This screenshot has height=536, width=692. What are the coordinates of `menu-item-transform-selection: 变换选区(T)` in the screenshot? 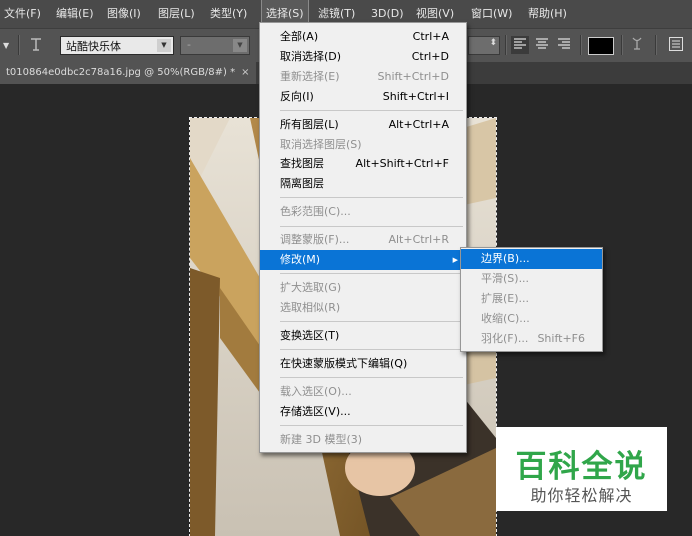 It's located at (363, 336).